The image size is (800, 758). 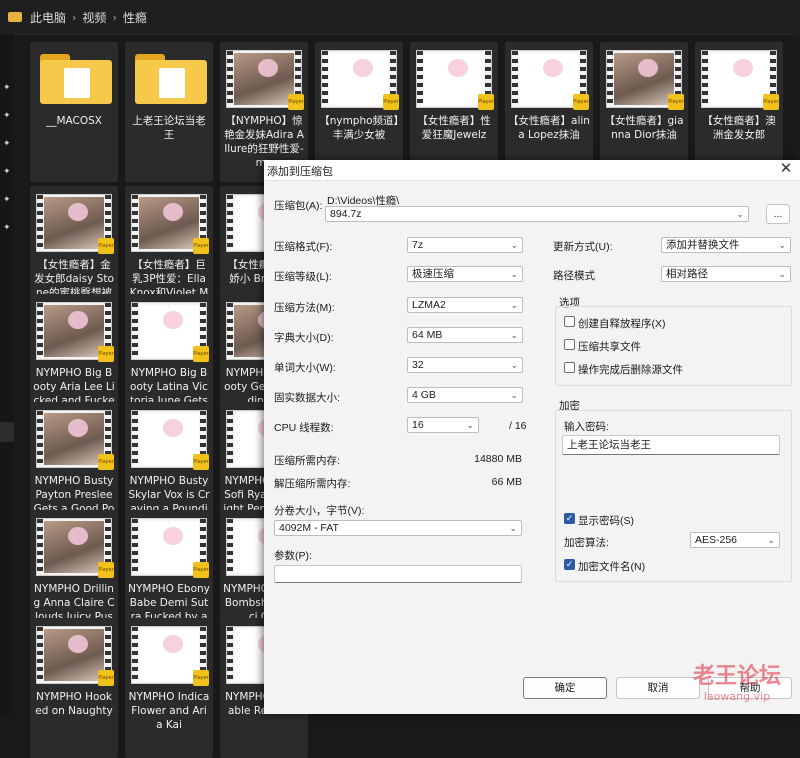 I want to click on mem-decomp-value: 66 MB, so click(x=506, y=482).